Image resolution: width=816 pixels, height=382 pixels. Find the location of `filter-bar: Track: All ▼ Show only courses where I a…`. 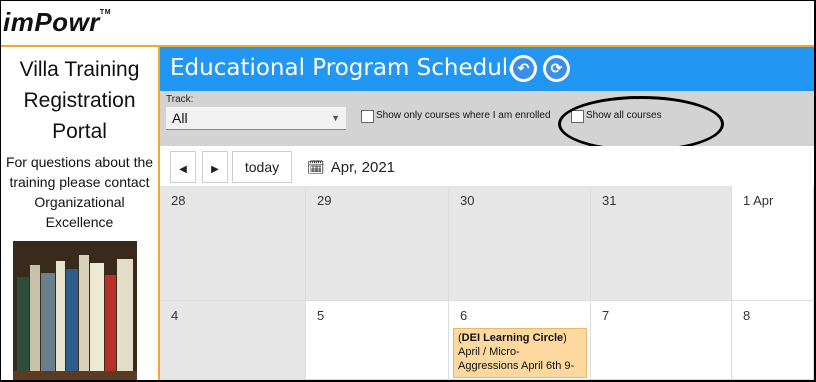

filter-bar: Track: All ▼ Show only courses where I a… is located at coordinates (487, 121).